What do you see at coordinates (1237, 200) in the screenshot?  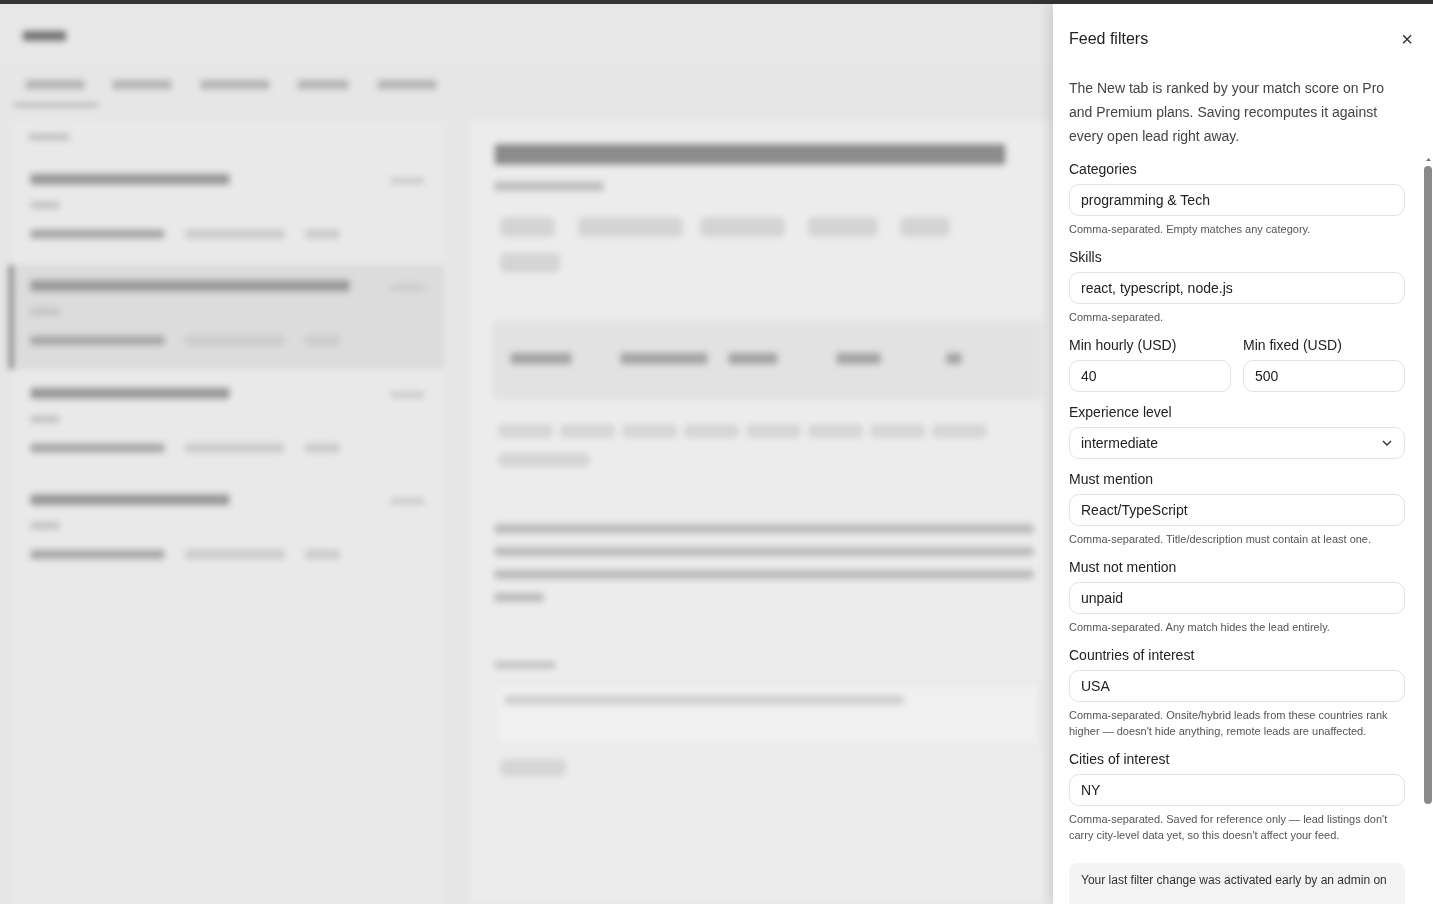 I see `text-field: programming & Tech` at bounding box center [1237, 200].